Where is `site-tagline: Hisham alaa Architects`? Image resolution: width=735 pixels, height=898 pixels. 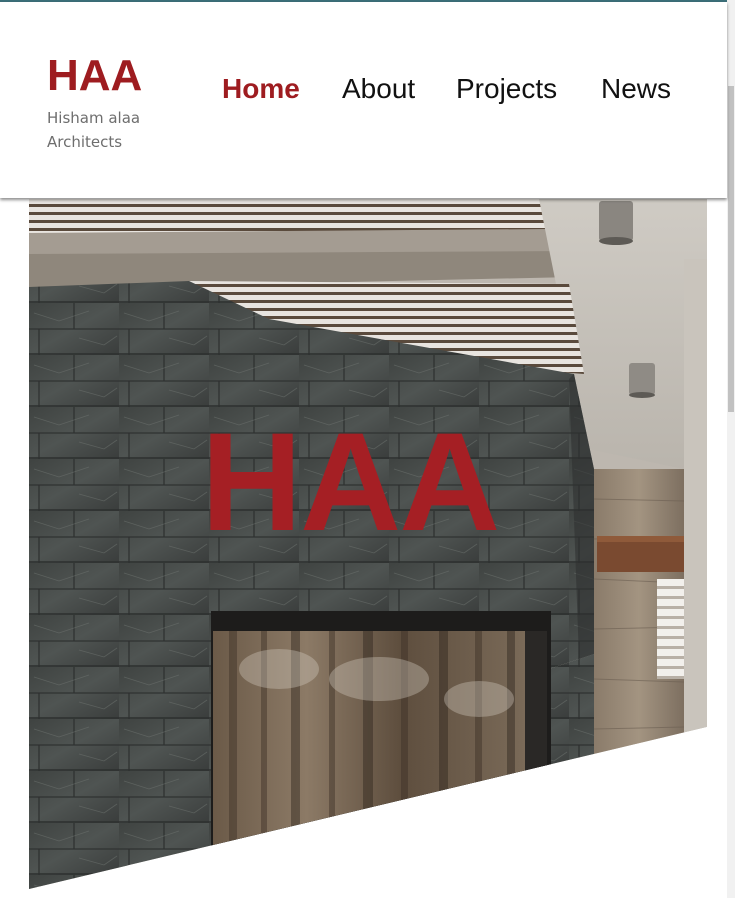
site-tagline: Hisham alaa Architects is located at coordinates (94, 130).